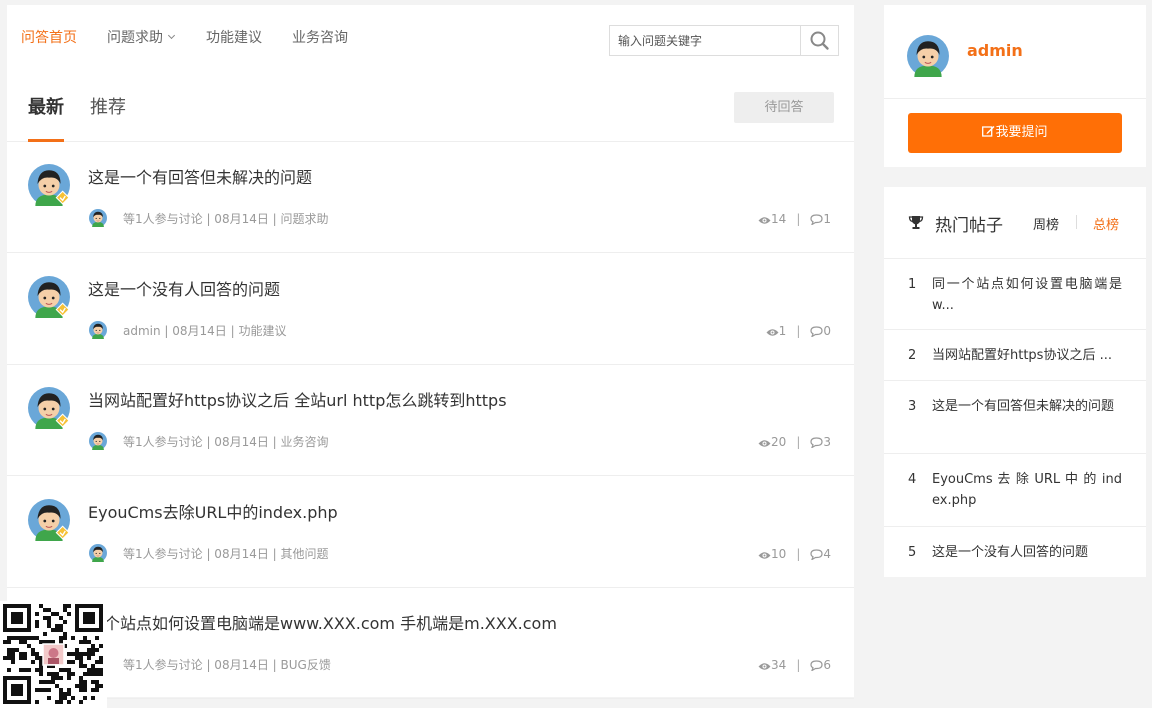 Image resolution: width=1152 pixels, height=708 pixels. I want to click on hot-post-title: 这是一个没有人回答的问题, so click(1010, 552).